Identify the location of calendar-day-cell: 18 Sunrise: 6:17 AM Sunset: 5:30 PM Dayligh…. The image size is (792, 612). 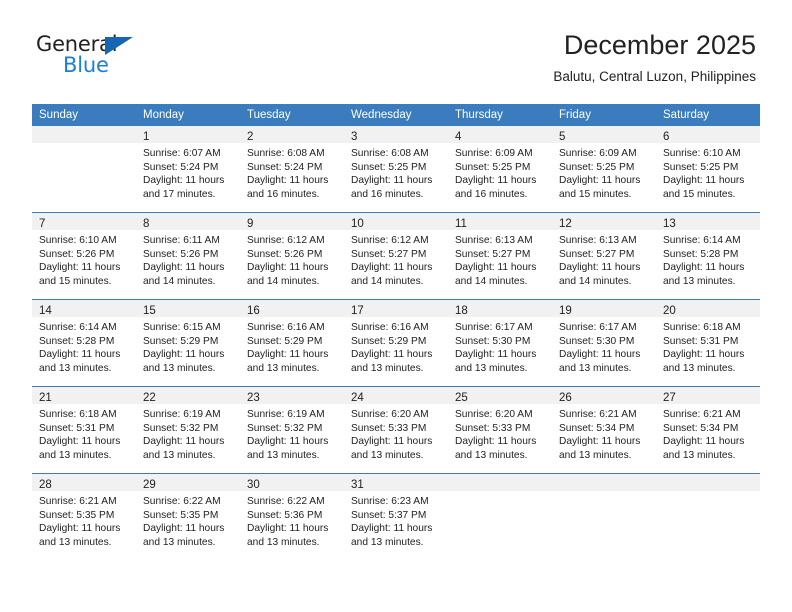
(500, 343).